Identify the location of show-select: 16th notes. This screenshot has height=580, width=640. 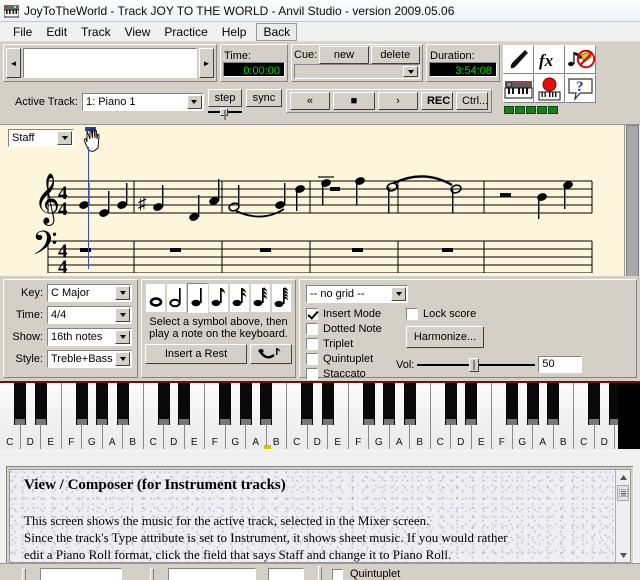
(89, 337).